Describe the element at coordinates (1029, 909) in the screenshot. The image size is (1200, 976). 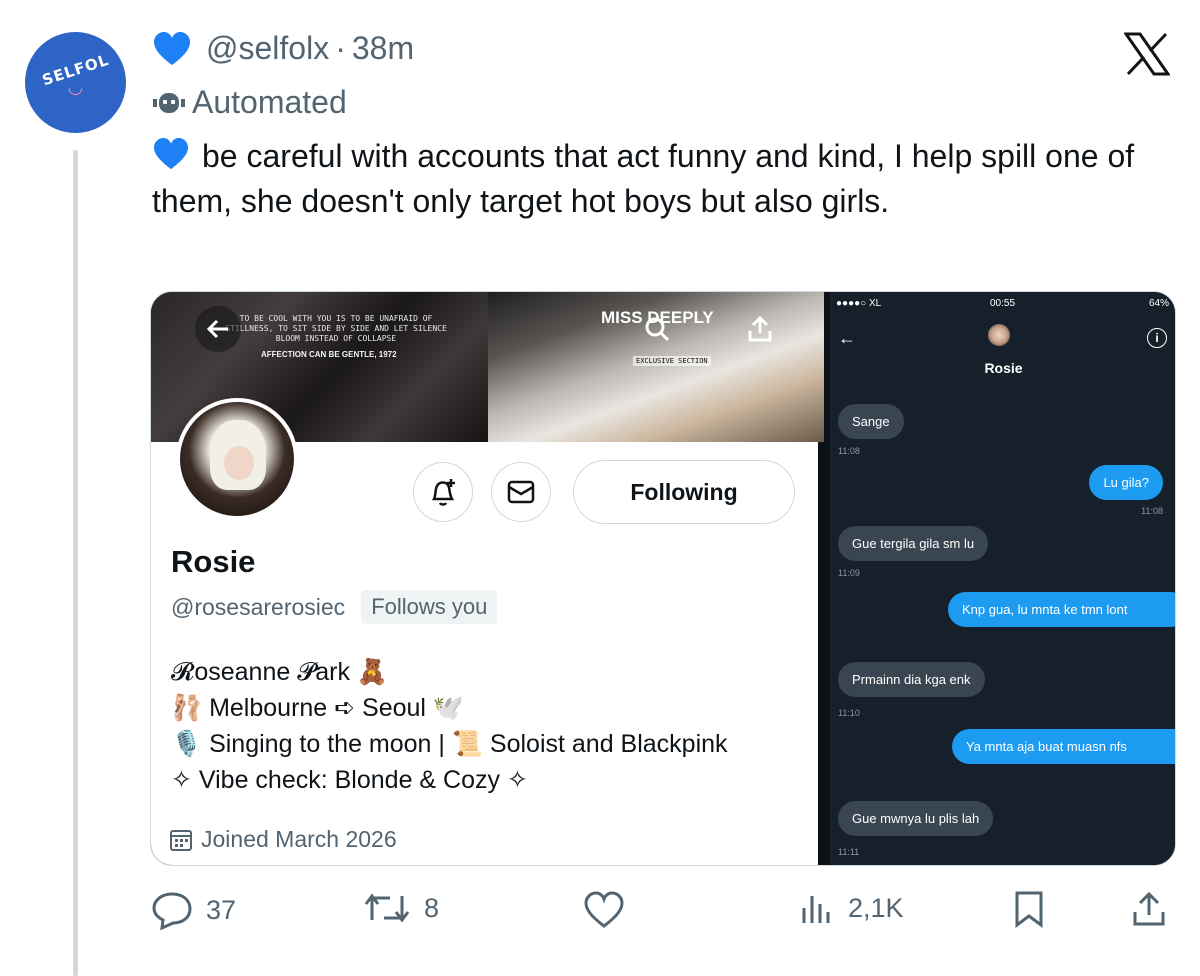
I see `bookmark-icon` at that location.